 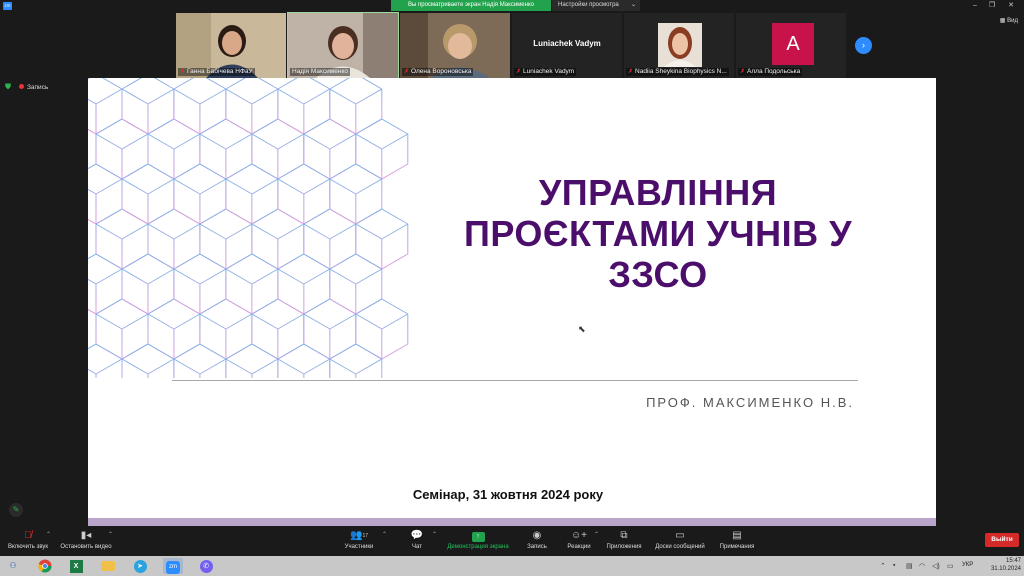 What do you see at coordinates (567, 45) in the screenshot?
I see `participant-tile: Luniachek Vadym ✗ Luniachek Vadym` at bounding box center [567, 45].